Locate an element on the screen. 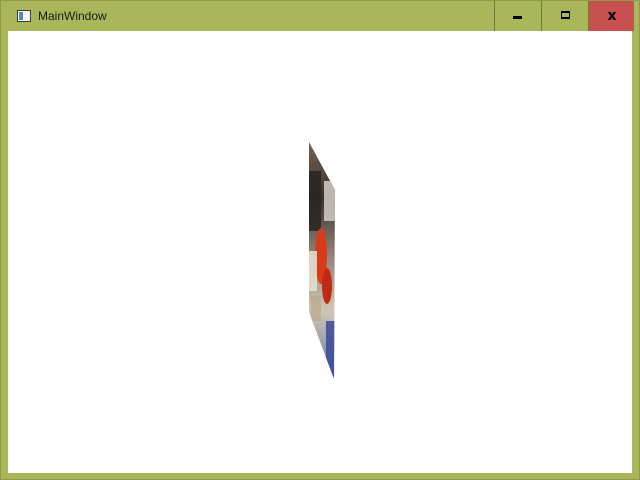  app-window-icon is located at coordinates (24, 16).